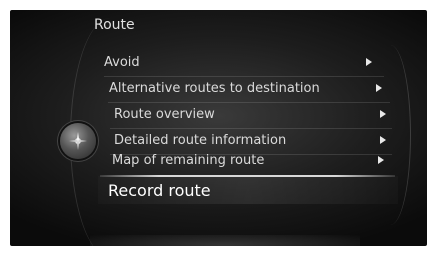  Describe the element at coordinates (114, 25) in the screenshot. I see `page-title: Route` at that location.